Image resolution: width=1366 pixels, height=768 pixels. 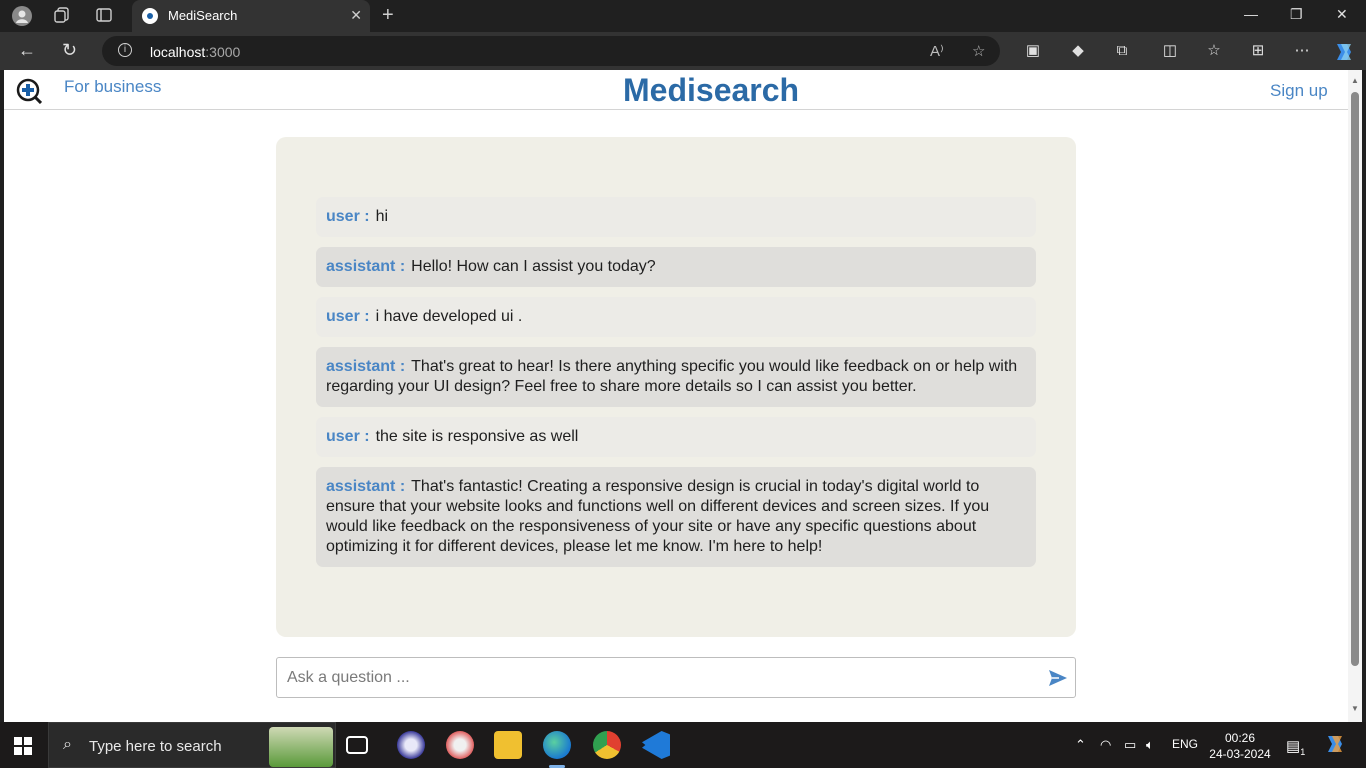 What do you see at coordinates (477, 436) in the screenshot?
I see `message-text: the site is responsive as well` at bounding box center [477, 436].